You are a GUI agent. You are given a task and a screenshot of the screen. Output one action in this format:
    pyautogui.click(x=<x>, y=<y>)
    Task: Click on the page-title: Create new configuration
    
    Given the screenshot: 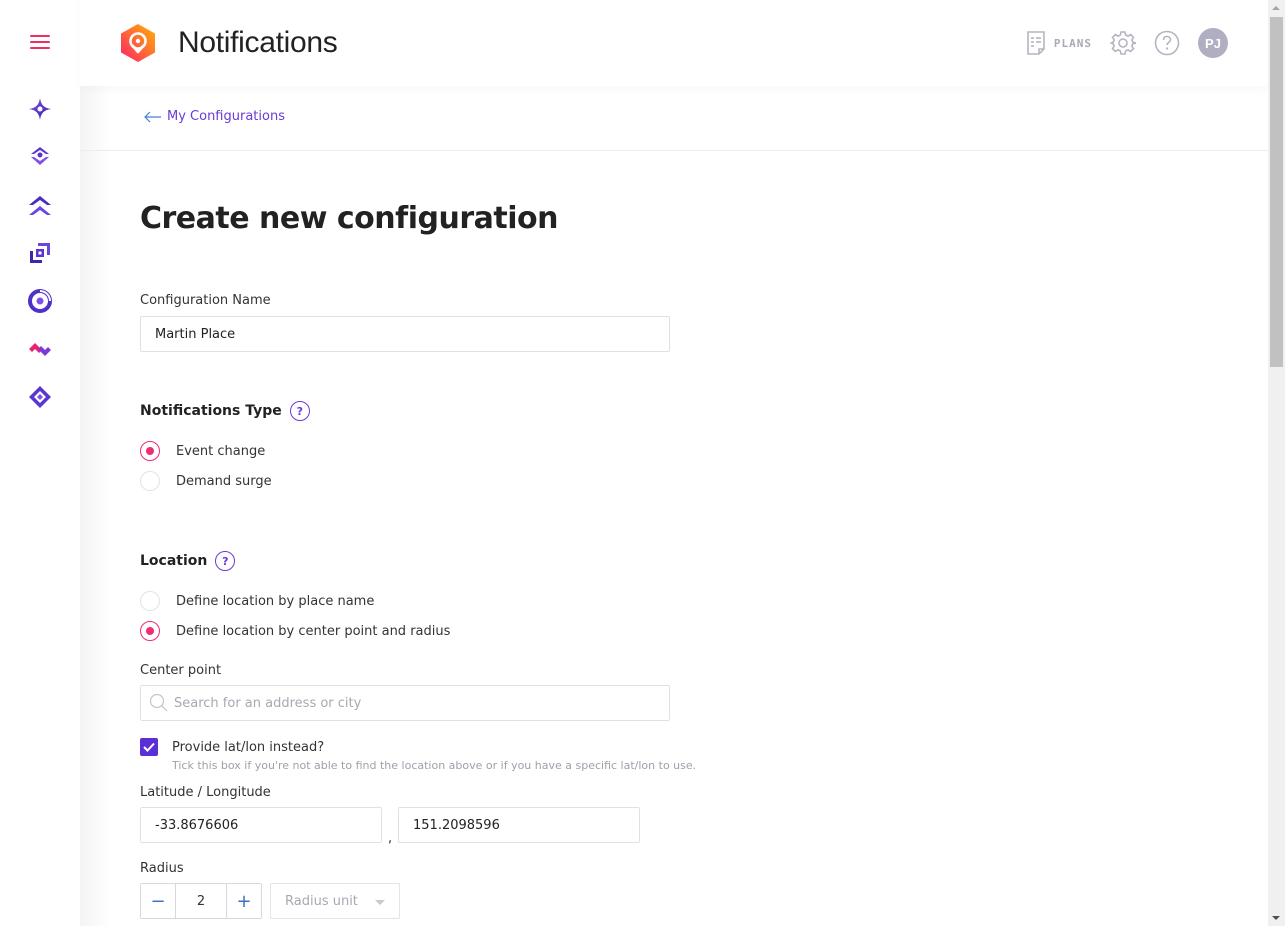 What is the action you would take?
    pyautogui.click(x=349, y=218)
    